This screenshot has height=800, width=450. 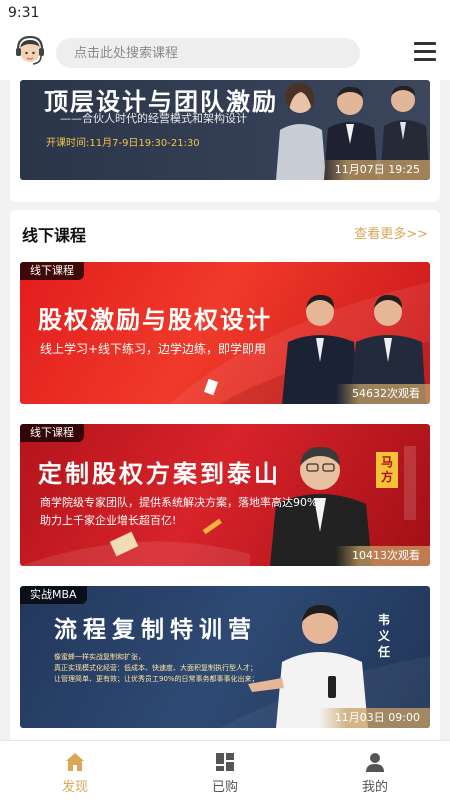 I want to click on tab-mine: 我的, so click(x=375, y=770).